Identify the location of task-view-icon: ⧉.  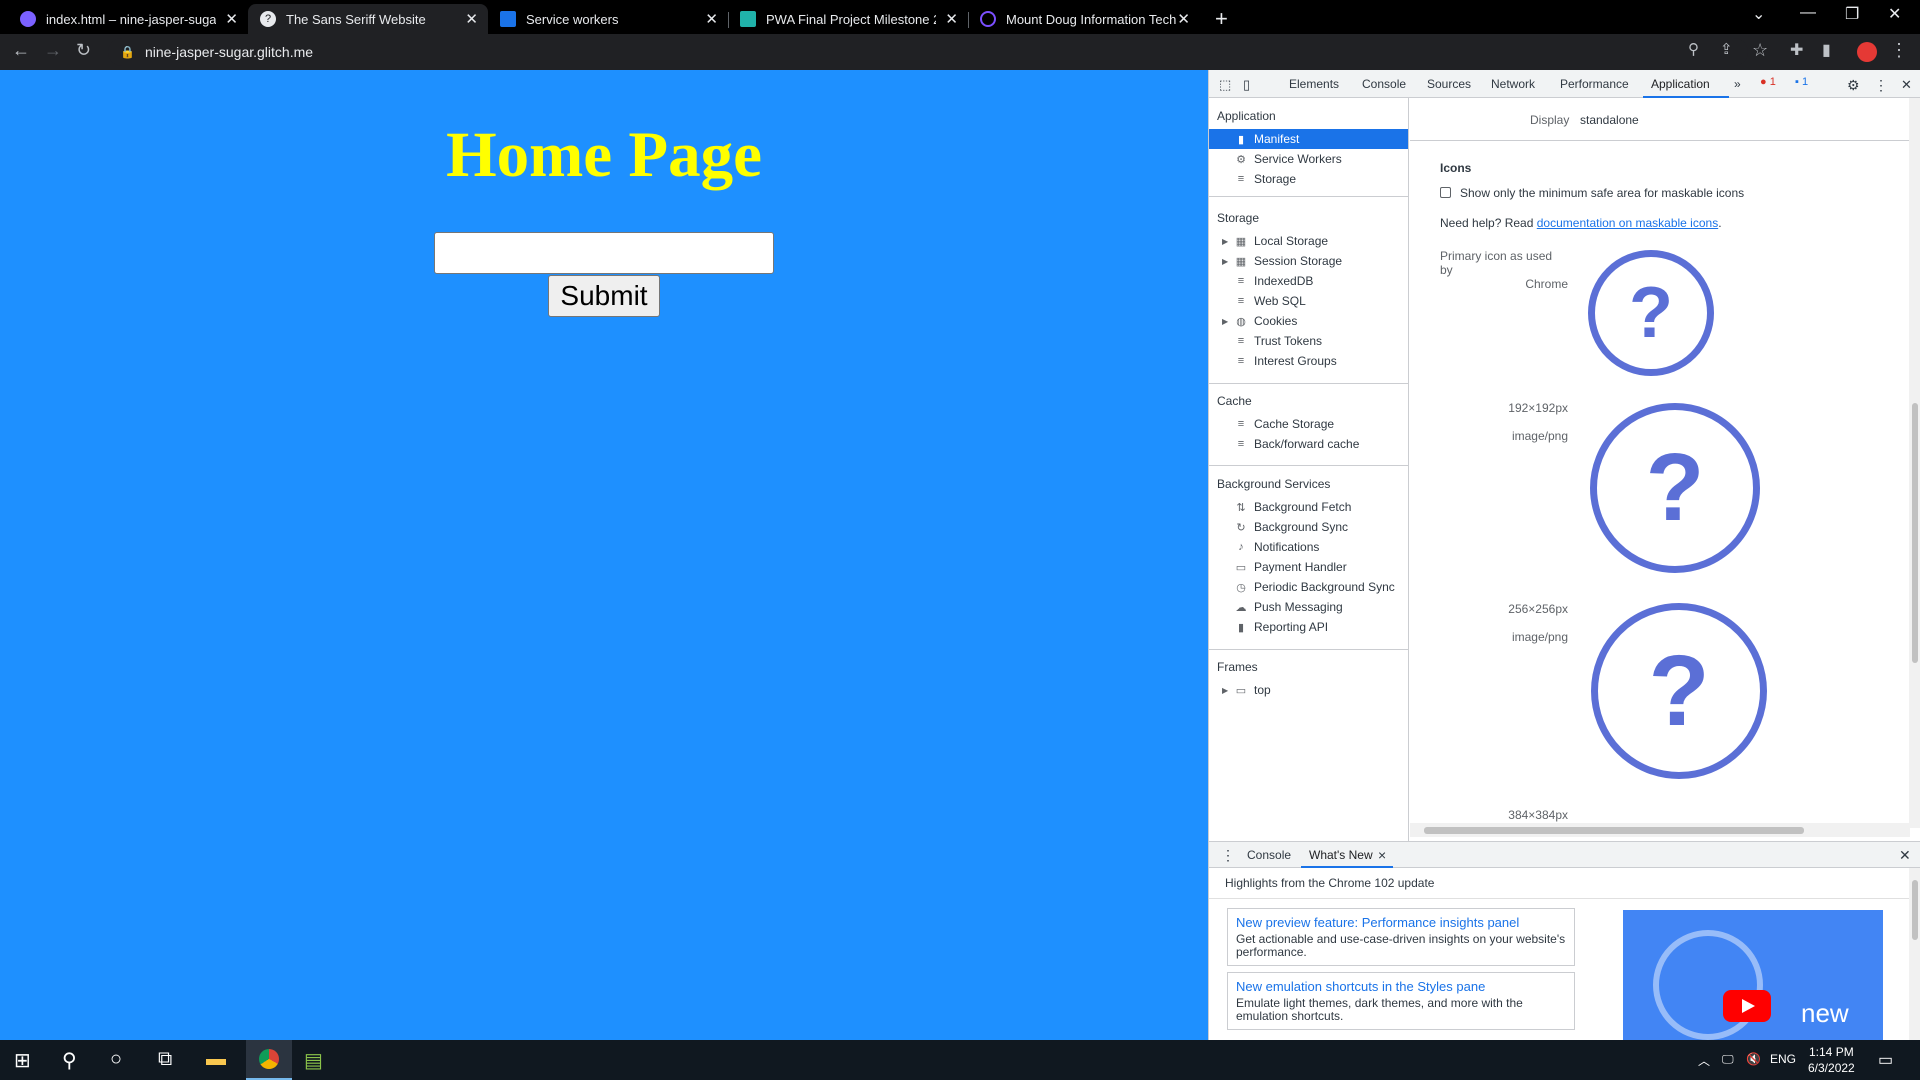
(165, 1059).